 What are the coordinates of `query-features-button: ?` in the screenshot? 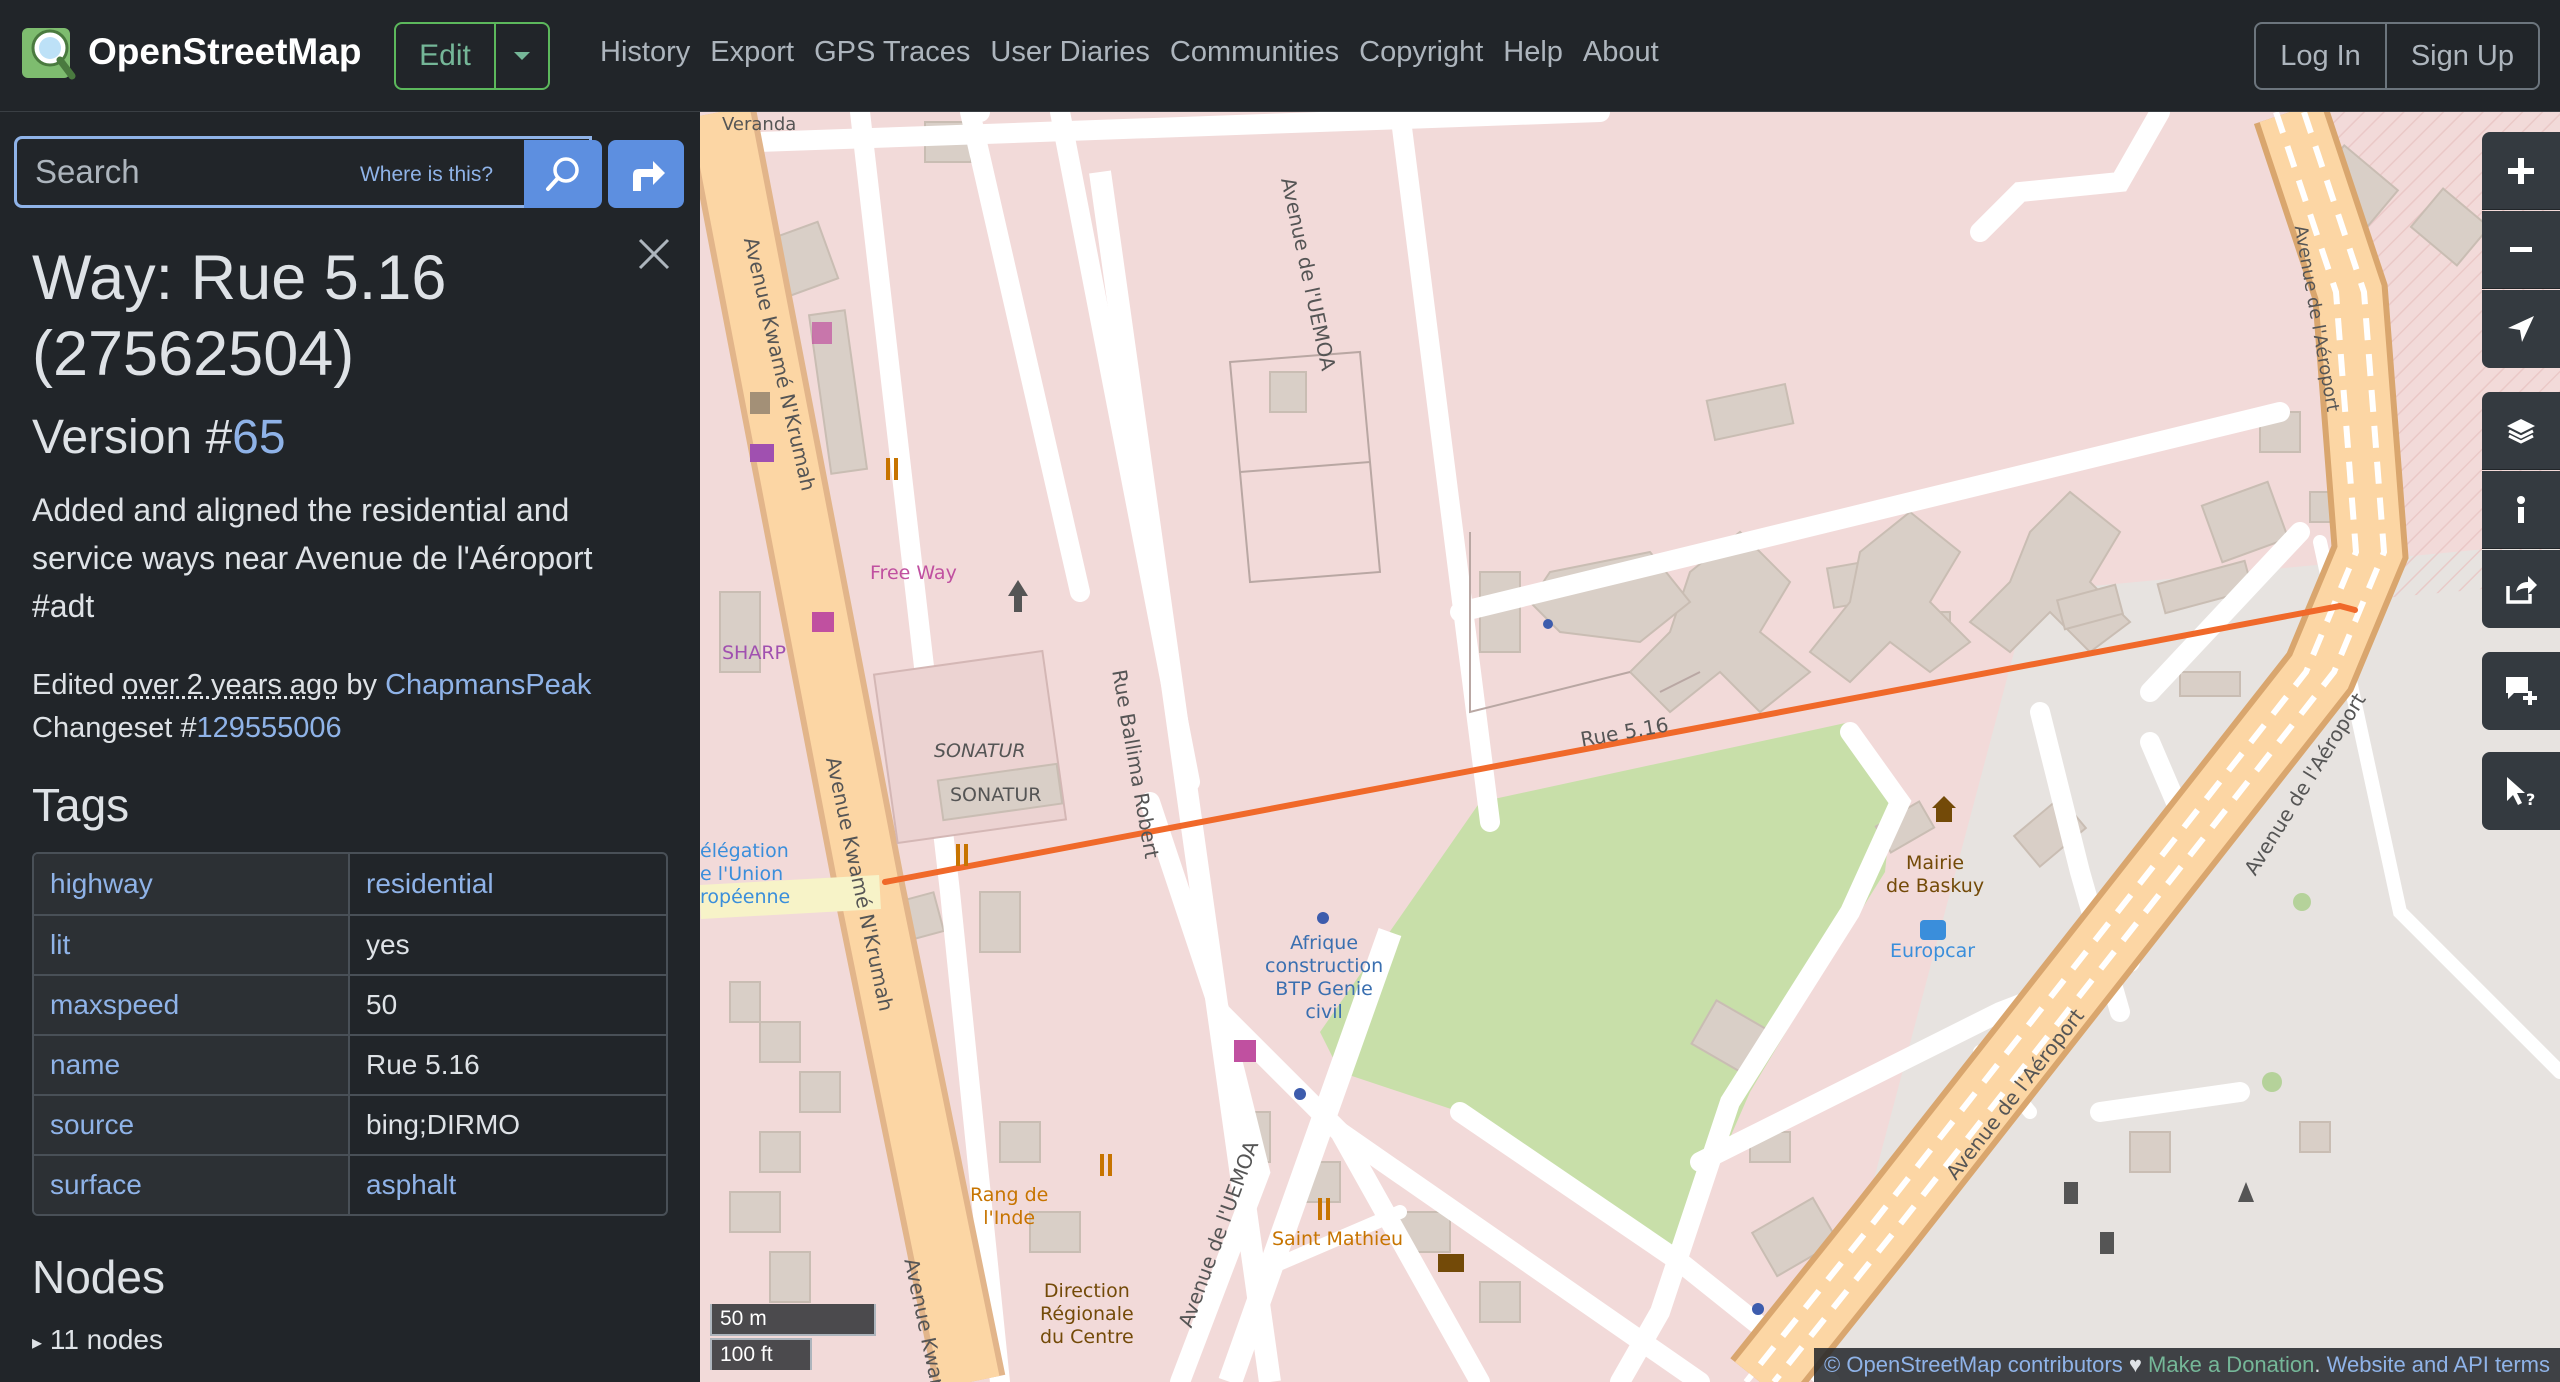 It's located at (2521, 791).